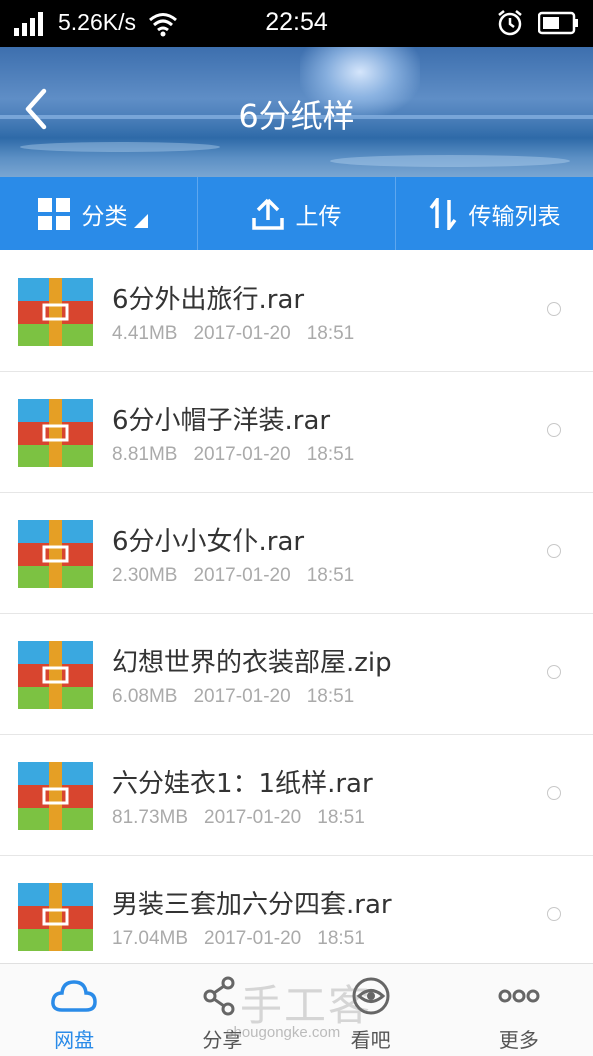 This screenshot has height=1056, width=593. I want to click on category-button: 分类, so click(98, 213).